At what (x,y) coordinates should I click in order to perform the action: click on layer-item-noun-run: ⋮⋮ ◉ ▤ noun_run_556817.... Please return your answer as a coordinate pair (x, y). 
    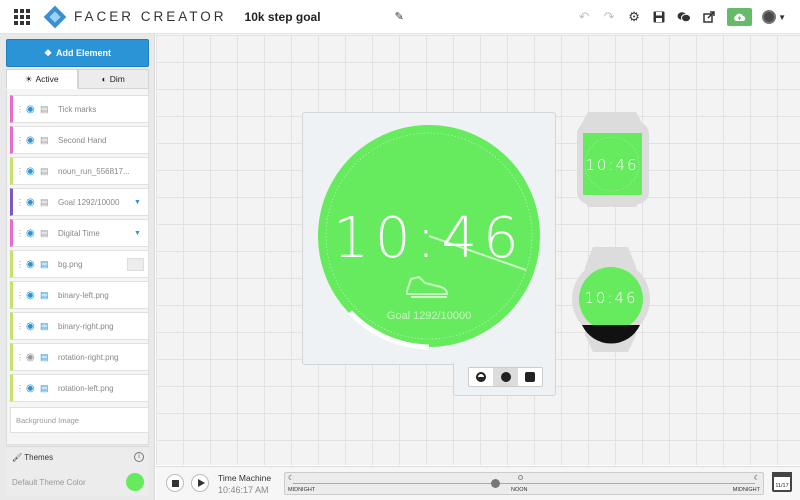
    Looking at the image, I should click on (79, 171).